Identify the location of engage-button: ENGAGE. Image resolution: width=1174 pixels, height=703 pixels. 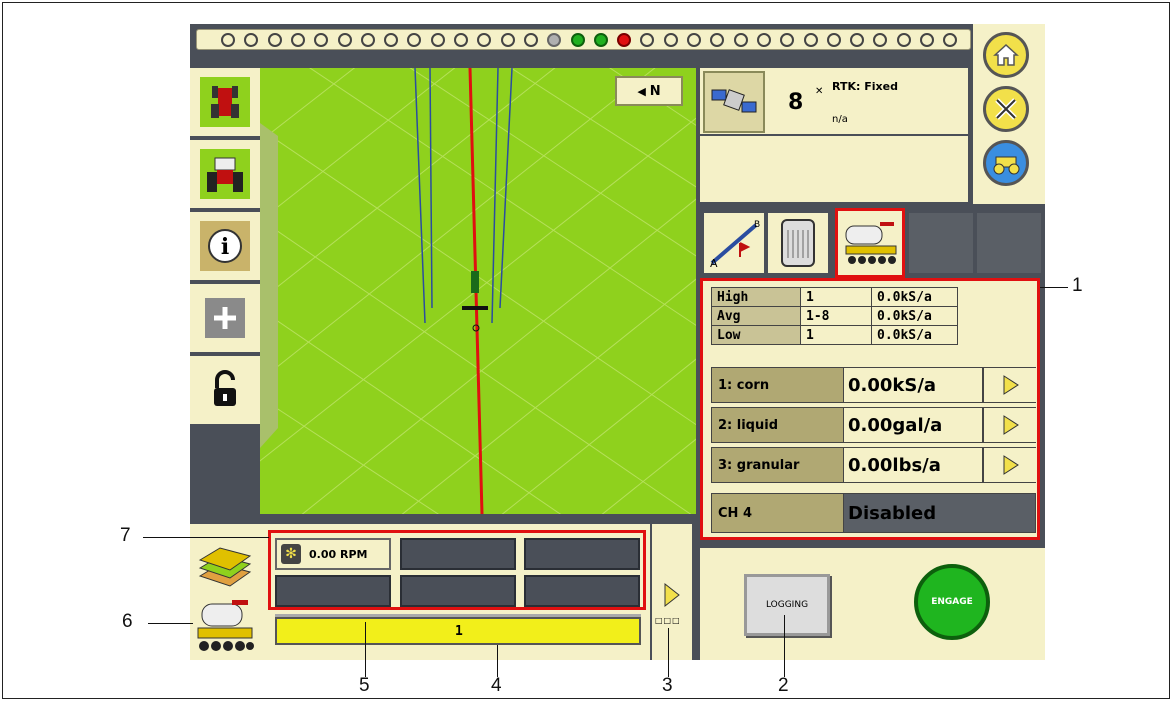
(952, 602).